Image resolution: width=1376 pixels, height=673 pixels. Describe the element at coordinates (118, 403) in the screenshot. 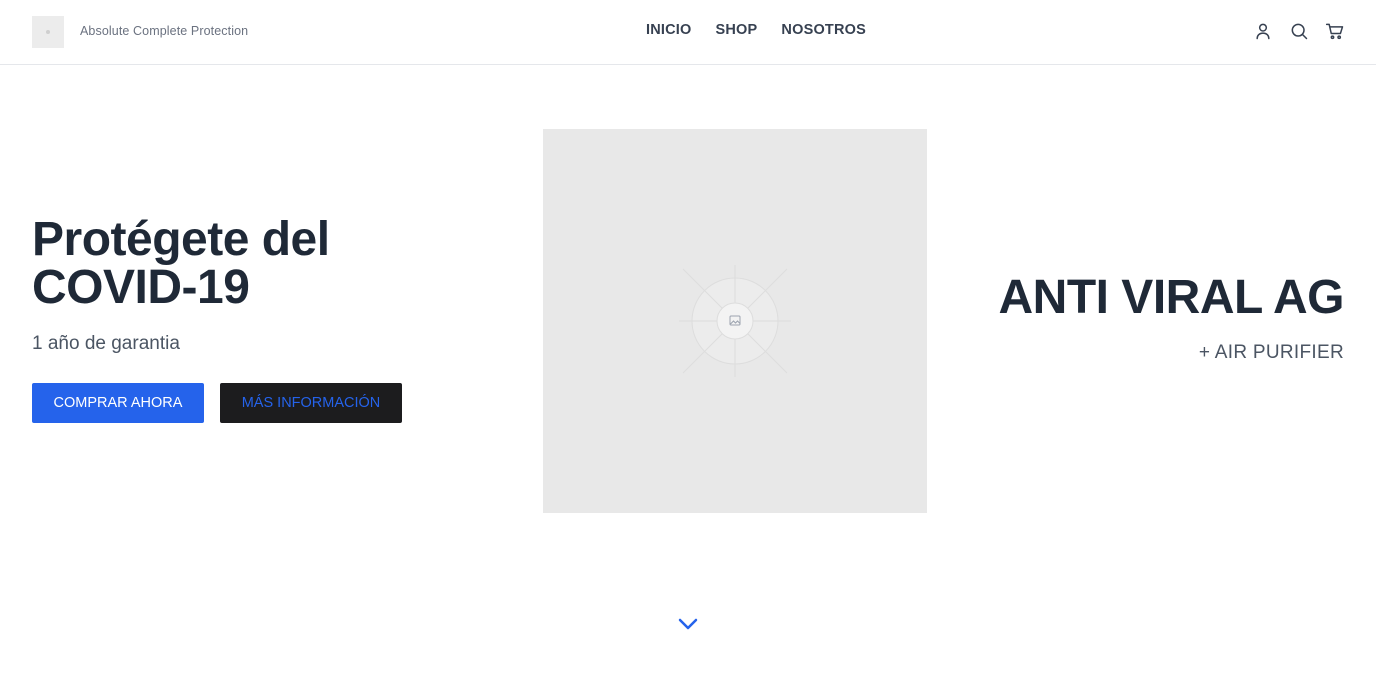

I see `buy-now-button: COMPRAR AHORA` at that location.